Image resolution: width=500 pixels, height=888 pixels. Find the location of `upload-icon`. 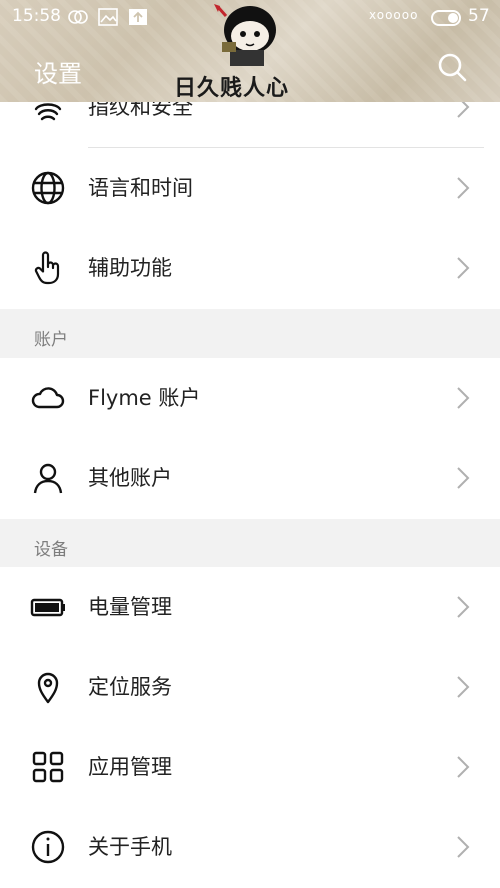

upload-icon is located at coordinates (138, 17).